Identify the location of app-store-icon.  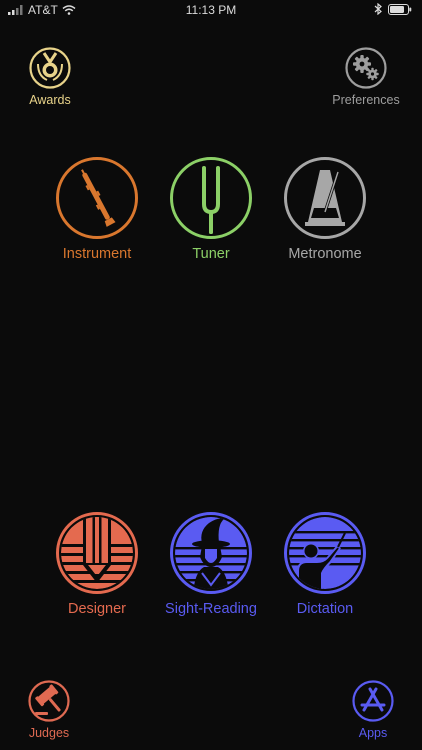
(373, 701).